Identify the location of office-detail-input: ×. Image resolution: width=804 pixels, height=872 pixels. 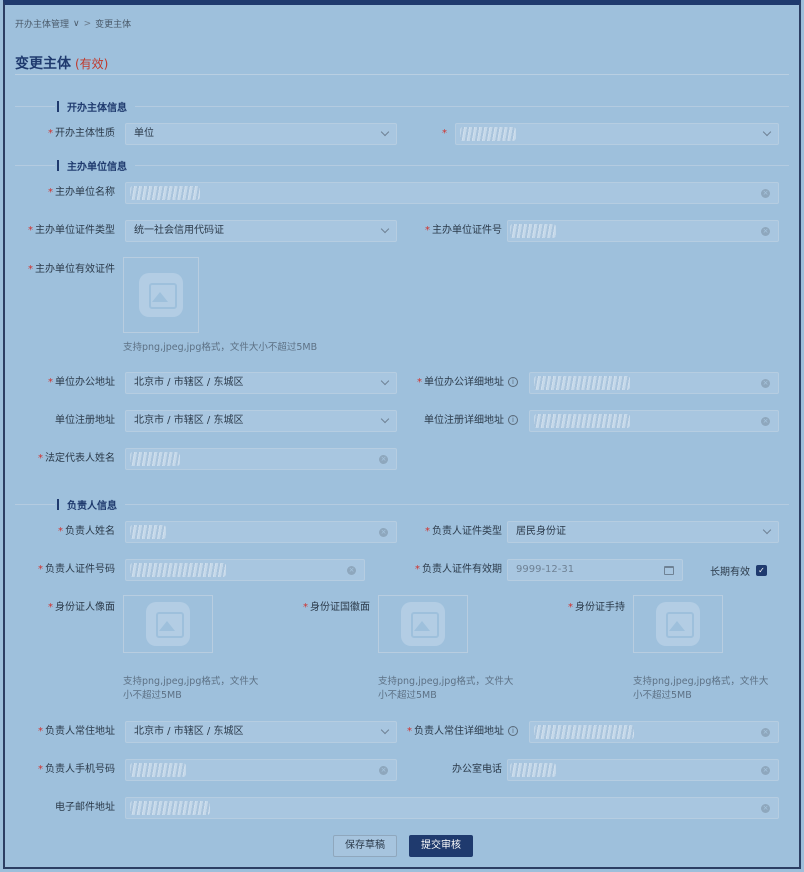
(654, 383).